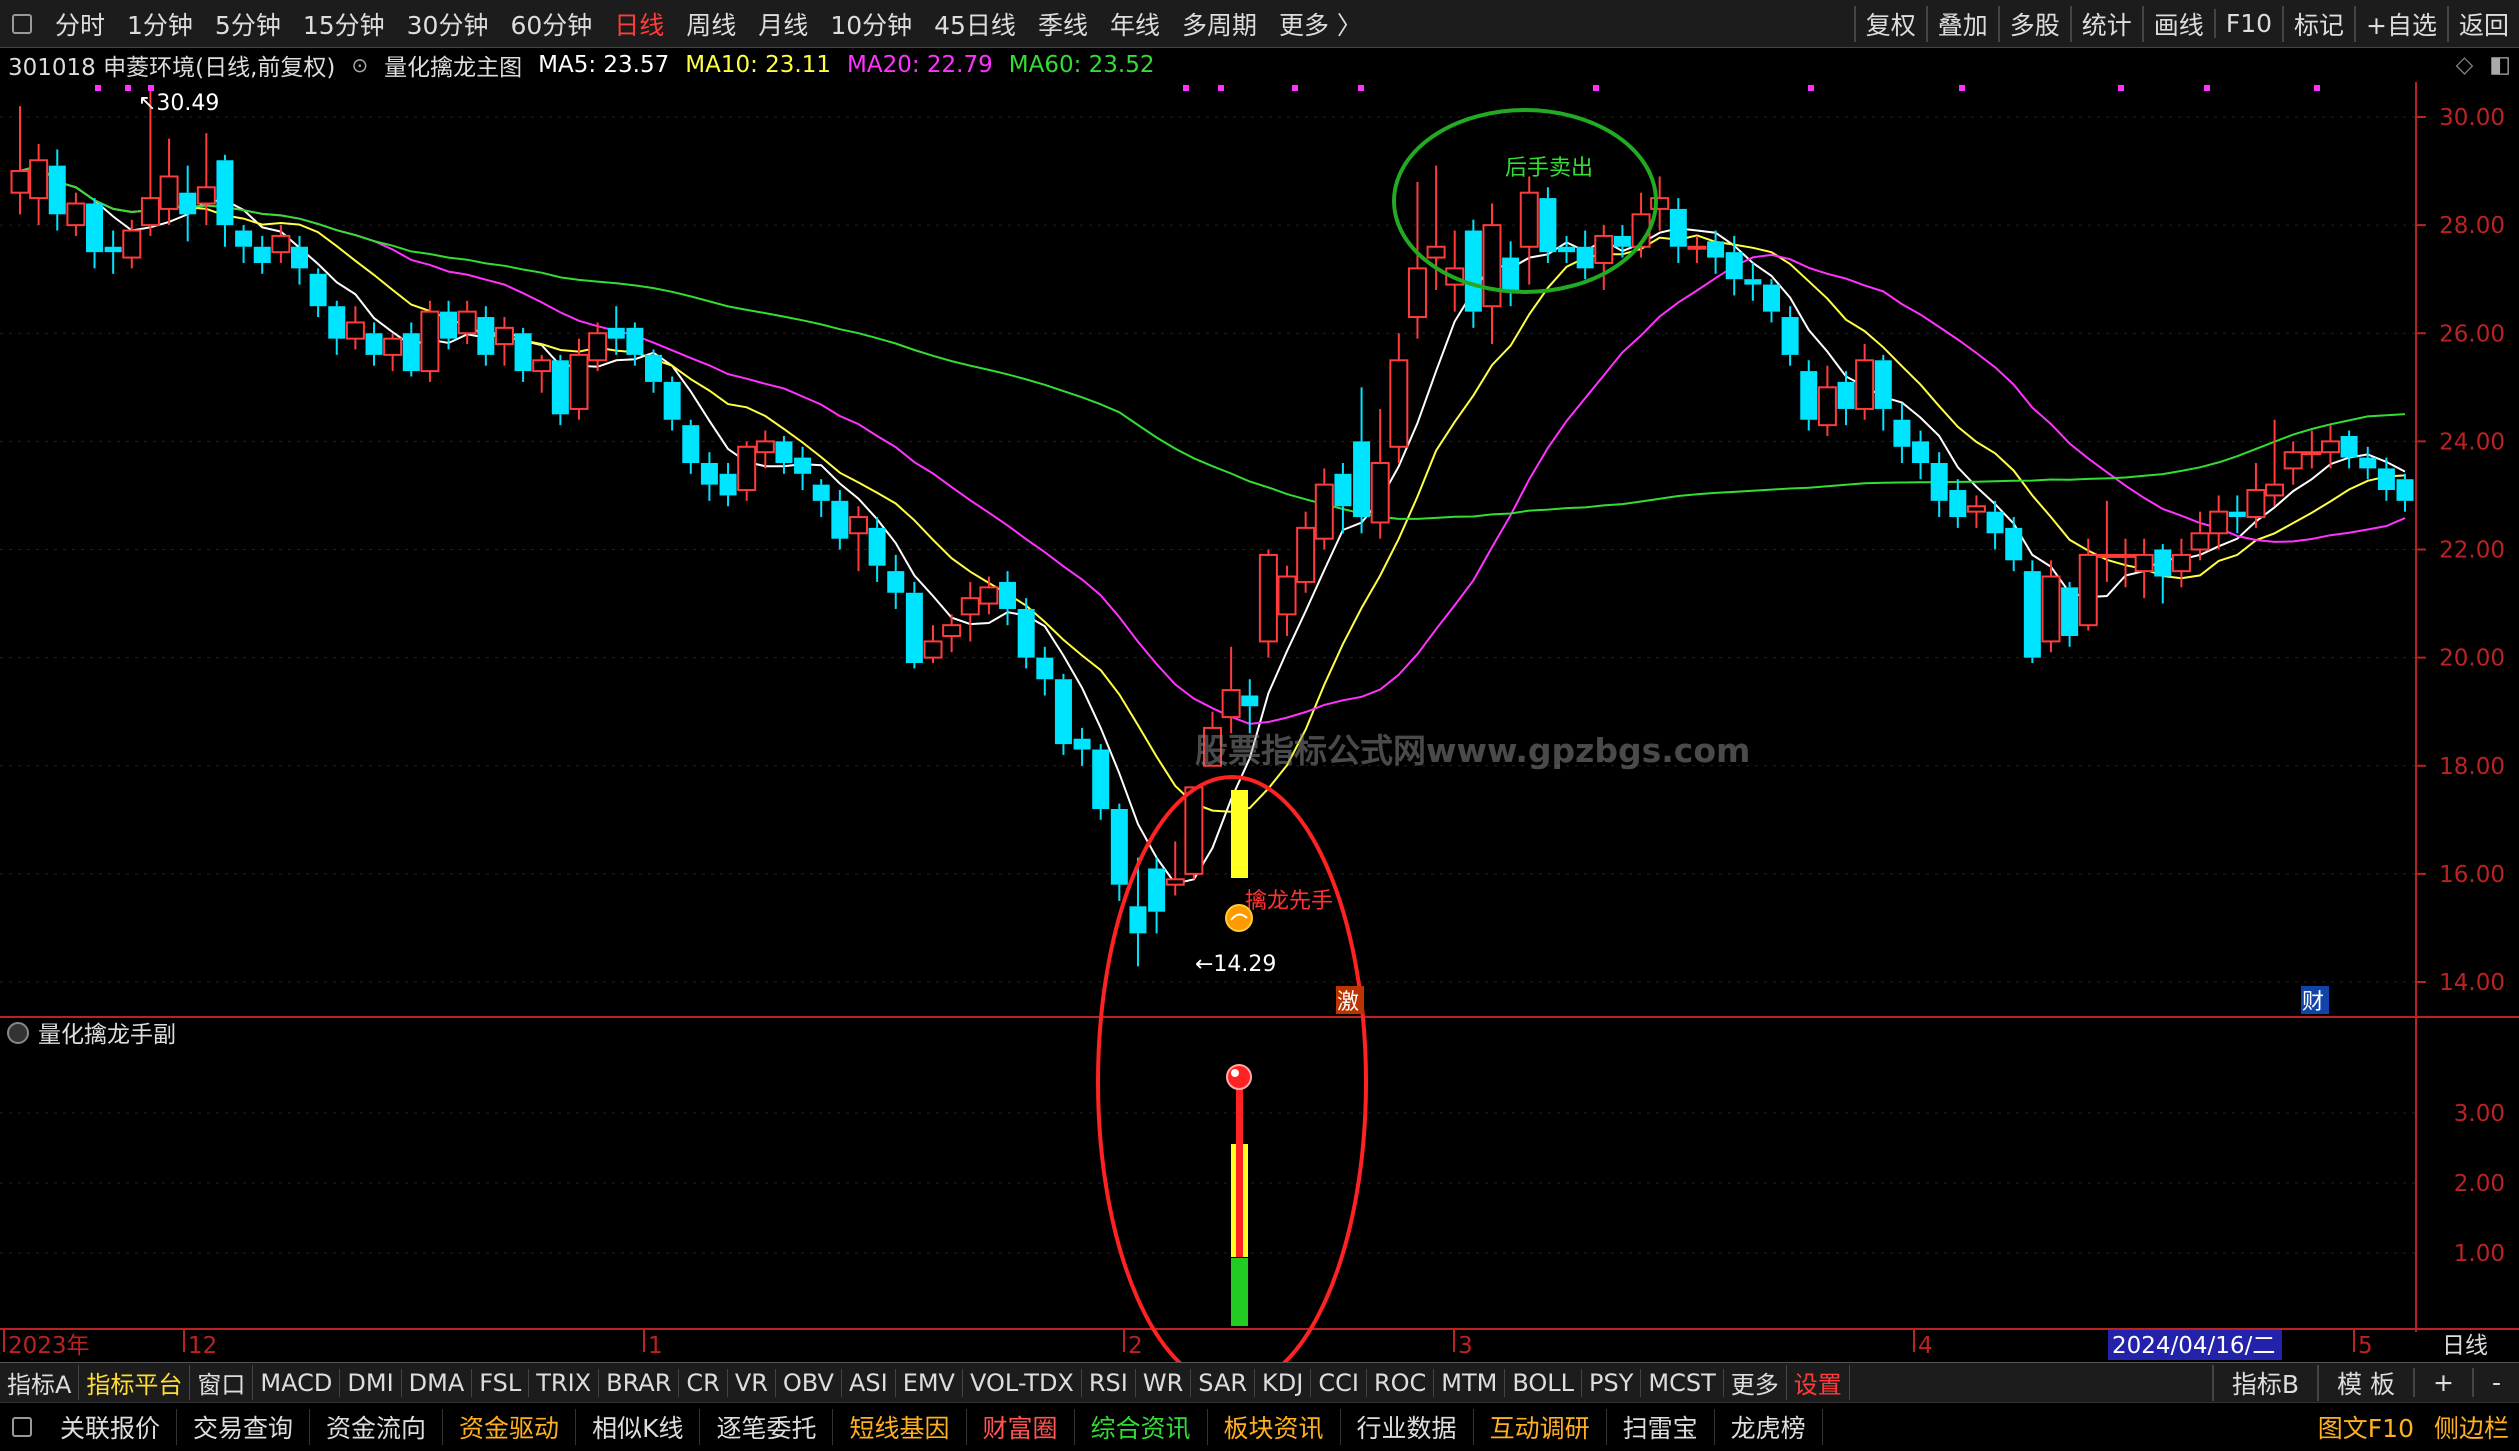 The width and height of the screenshot is (2519, 1451). I want to click on period-tab-6: 日线, so click(639, 24).